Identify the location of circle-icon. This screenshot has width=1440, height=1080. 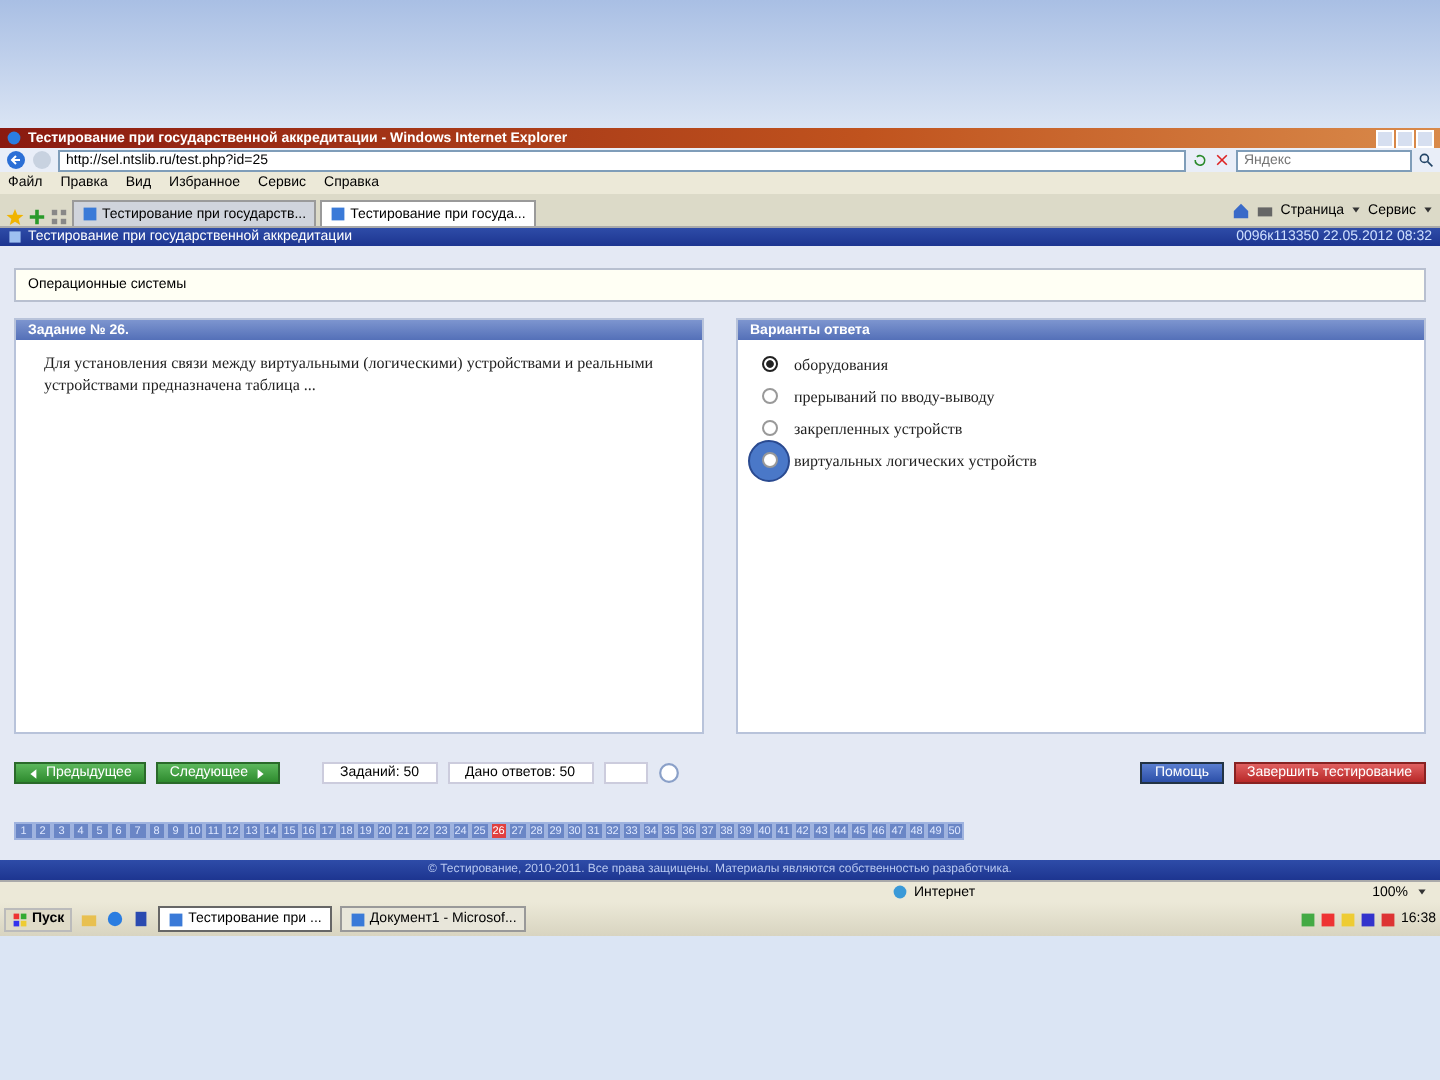
(668, 773).